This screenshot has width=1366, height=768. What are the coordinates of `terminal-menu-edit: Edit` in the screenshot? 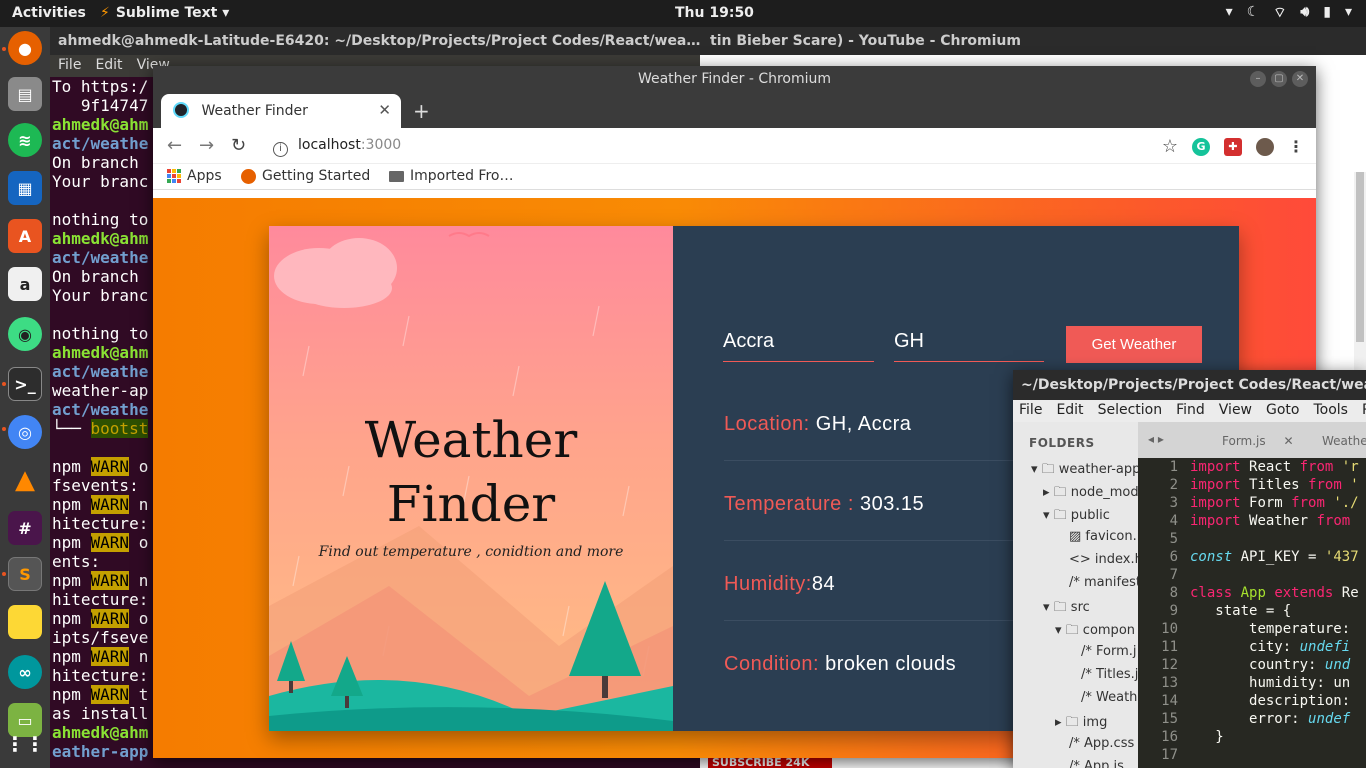 It's located at (108, 66).